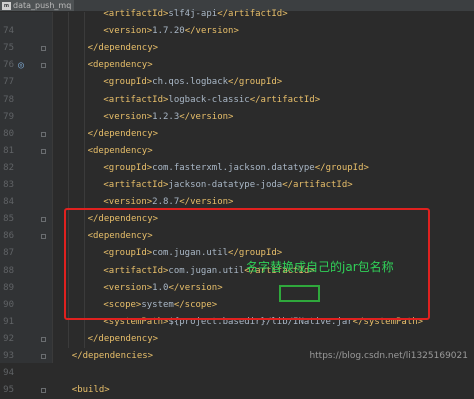  I want to click on line-number: 80, so click(8, 133).